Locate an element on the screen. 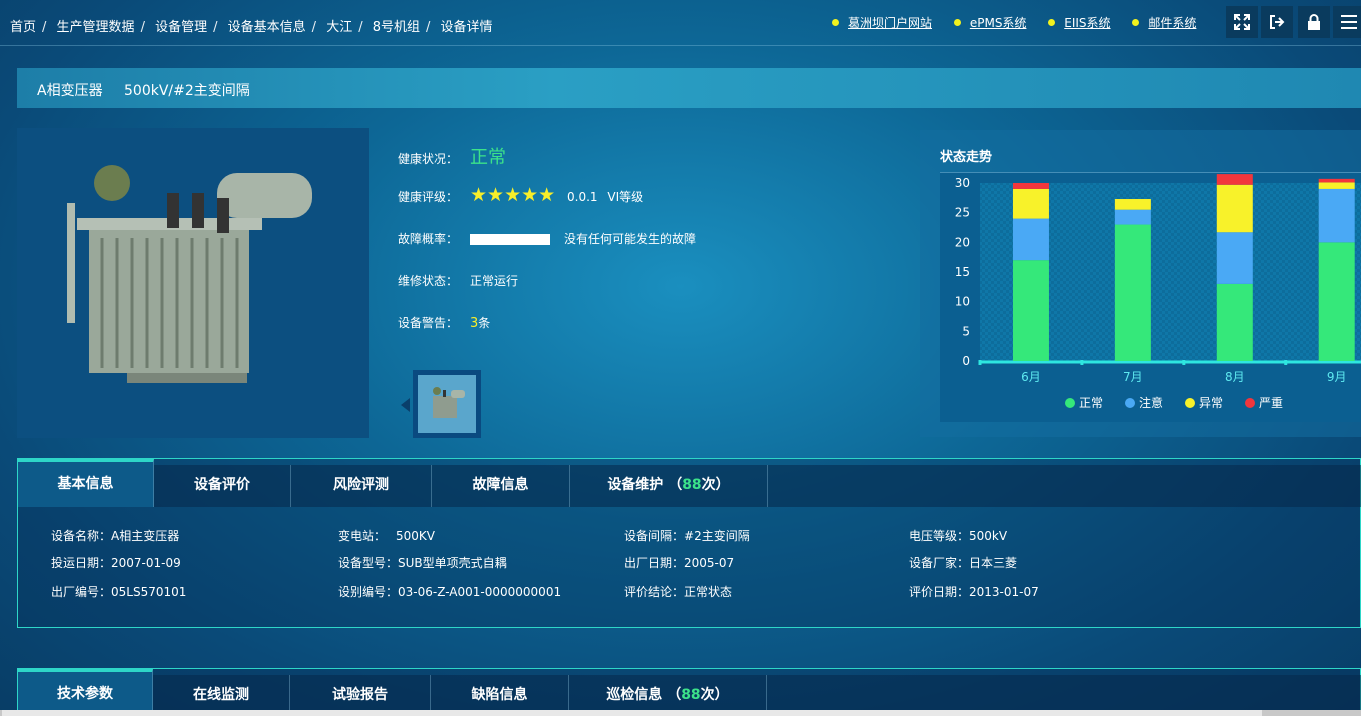 This screenshot has width=1361, height=716. health-status-row: 健康状况： 正常 is located at coordinates (452, 156).